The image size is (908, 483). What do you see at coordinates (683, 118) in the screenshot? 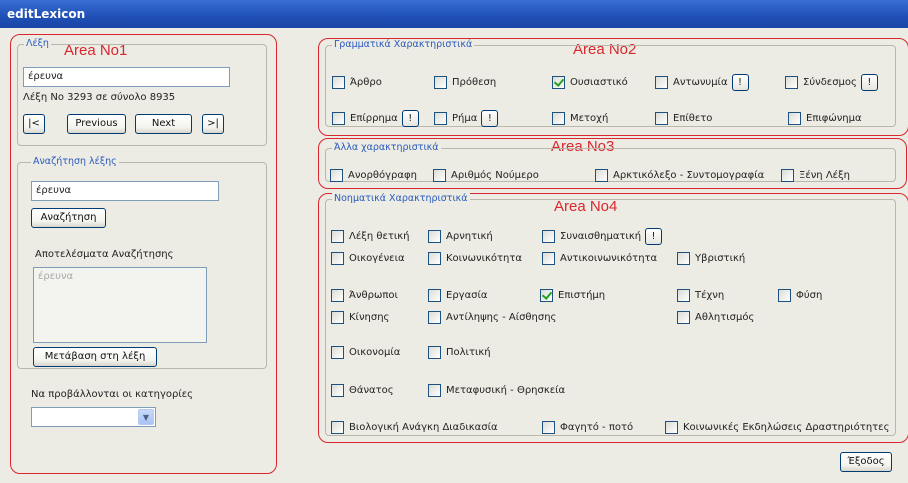
I see `grammar-checkbox-8: Επίθετο` at bounding box center [683, 118].